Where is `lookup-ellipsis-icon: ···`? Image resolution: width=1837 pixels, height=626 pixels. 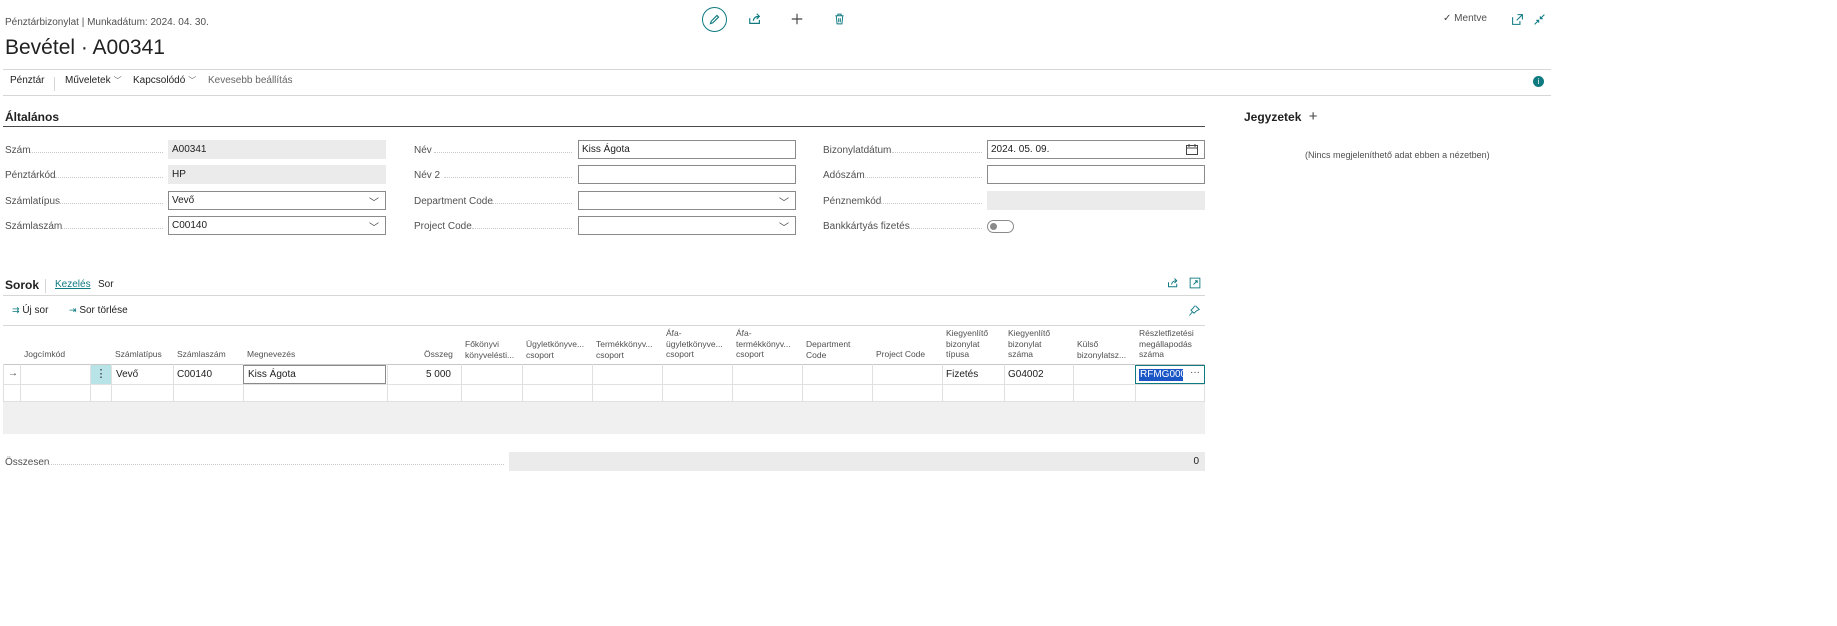 lookup-ellipsis-icon: ··· is located at coordinates (1195, 372).